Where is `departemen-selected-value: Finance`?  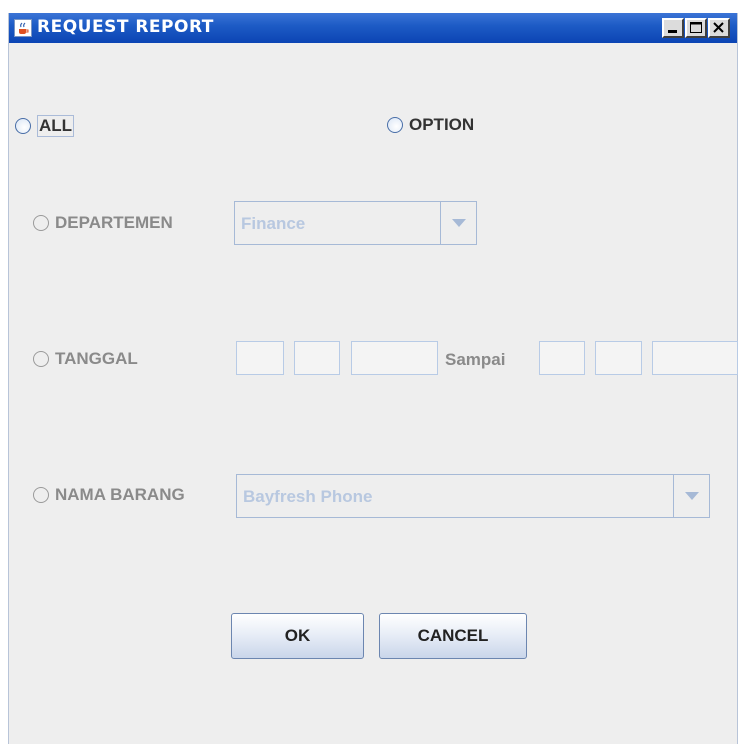 departemen-selected-value: Finance is located at coordinates (273, 223).